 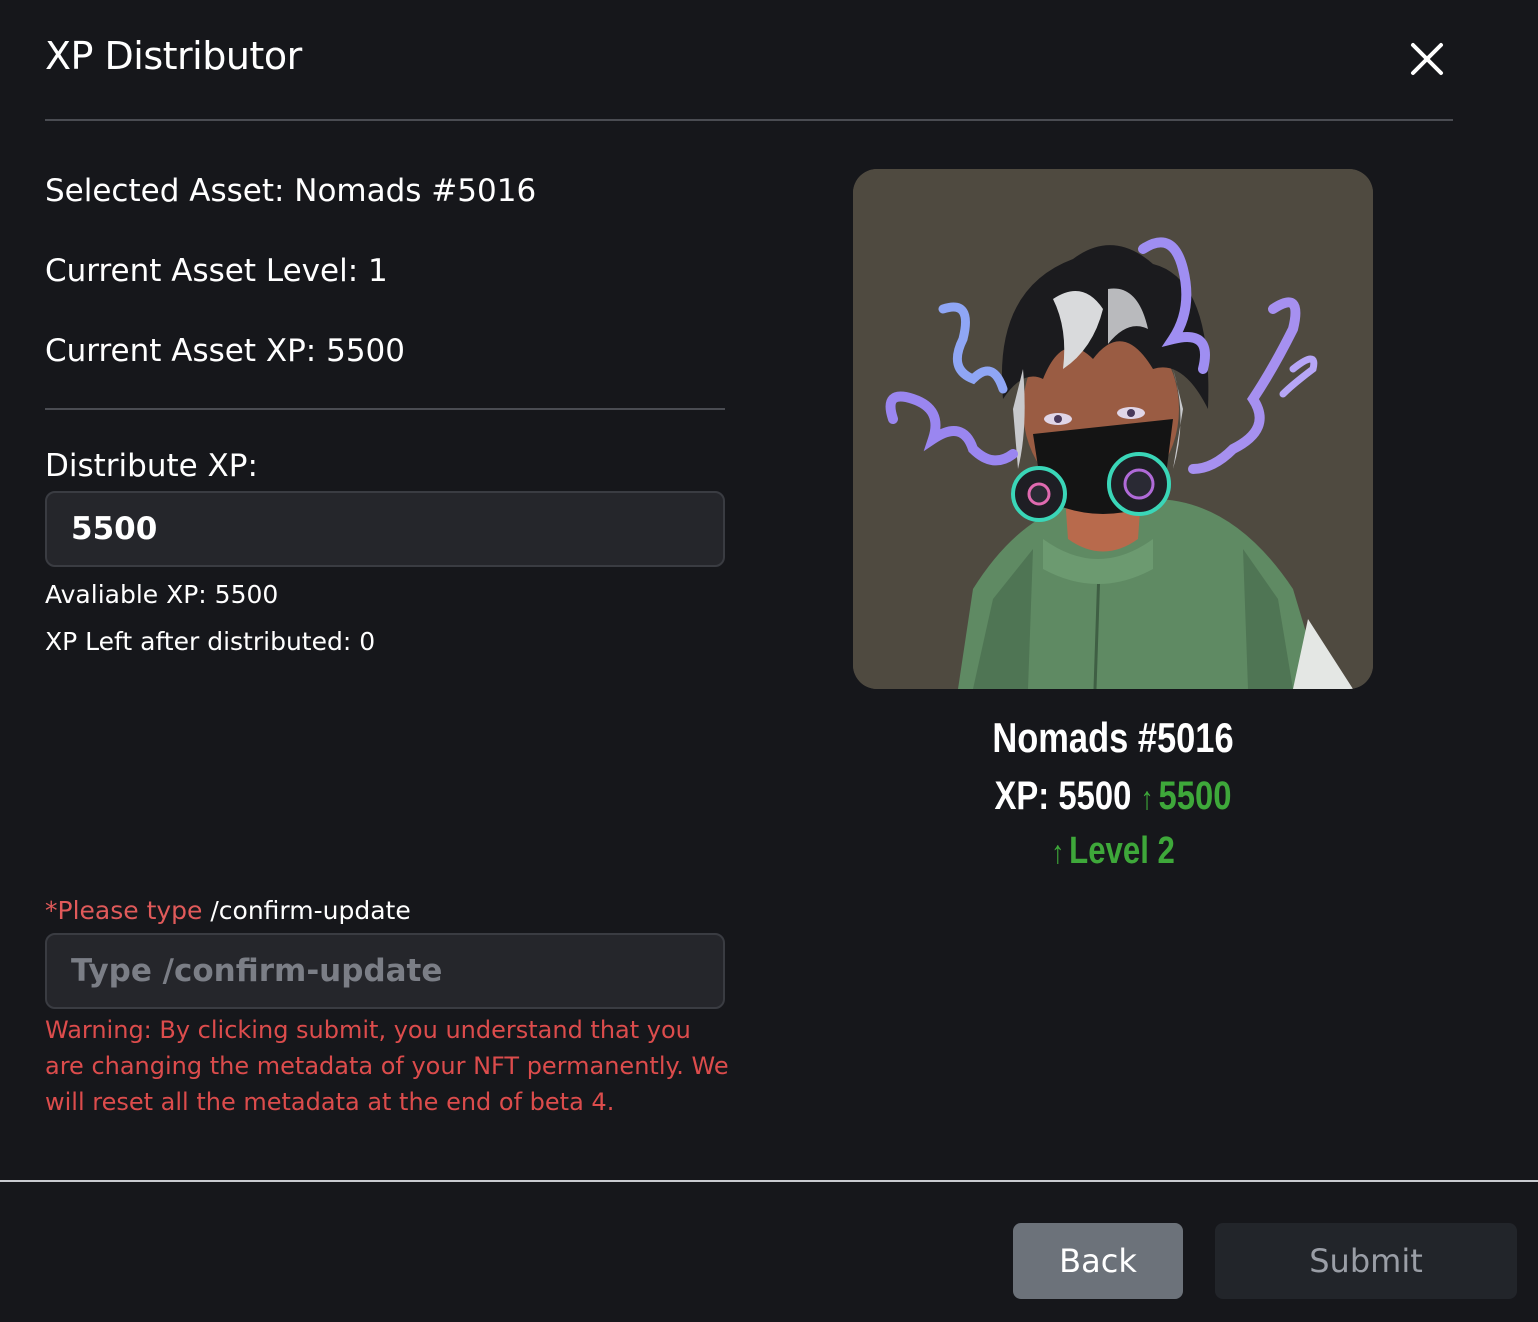 What do you see at coordinates (1098, 1261) in the screenshot?
I see `back-button: Back` at bounding box center [1098, 1261].